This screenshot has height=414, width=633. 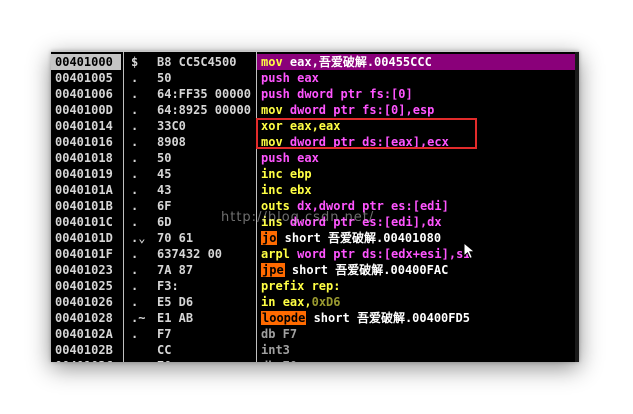 What do you see at coordinates (175, 318) in the screenshot?
I see `hex-bytes: E1 AB` at bounding box center [175, 318].